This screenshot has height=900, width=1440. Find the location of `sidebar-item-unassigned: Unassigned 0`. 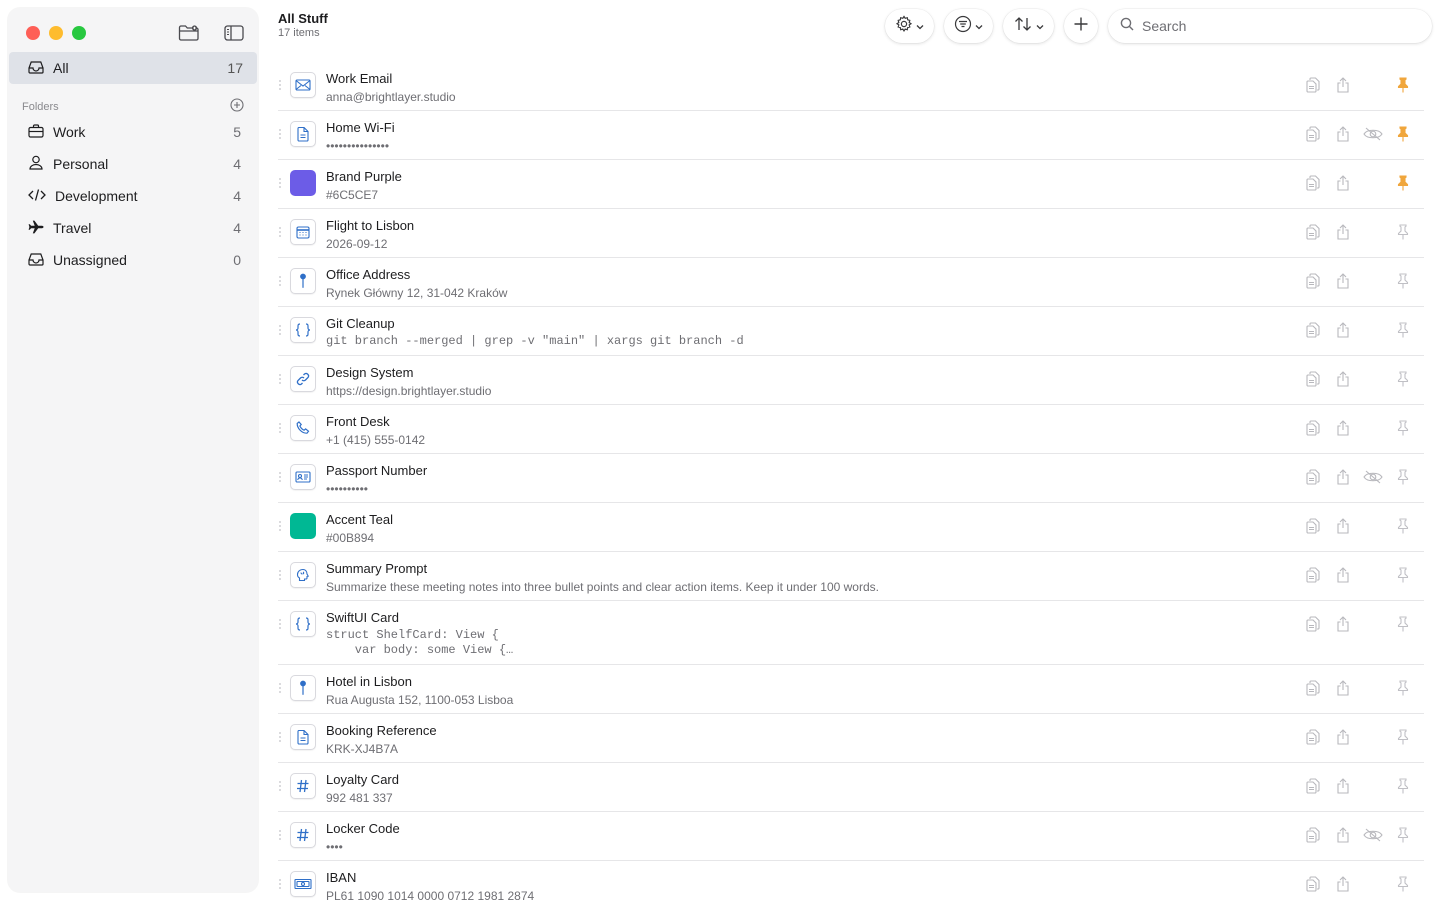

sidebar-item-unassigned: Unassigned 0 is located at coordinates (133, 260).